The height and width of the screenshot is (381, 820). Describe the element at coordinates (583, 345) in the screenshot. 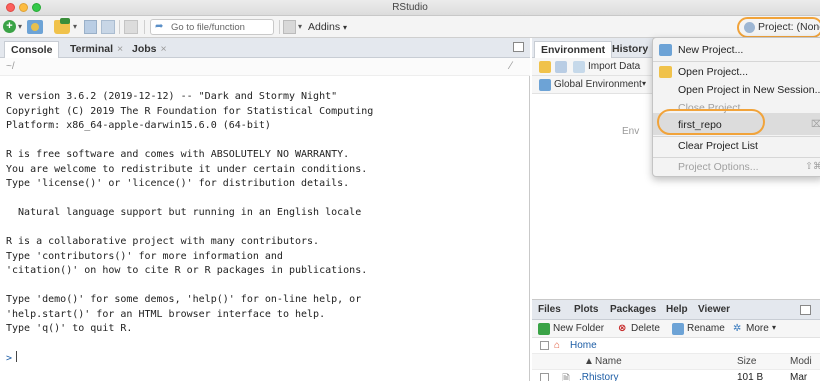

I see `breadcrumb-home: Home` at that location.